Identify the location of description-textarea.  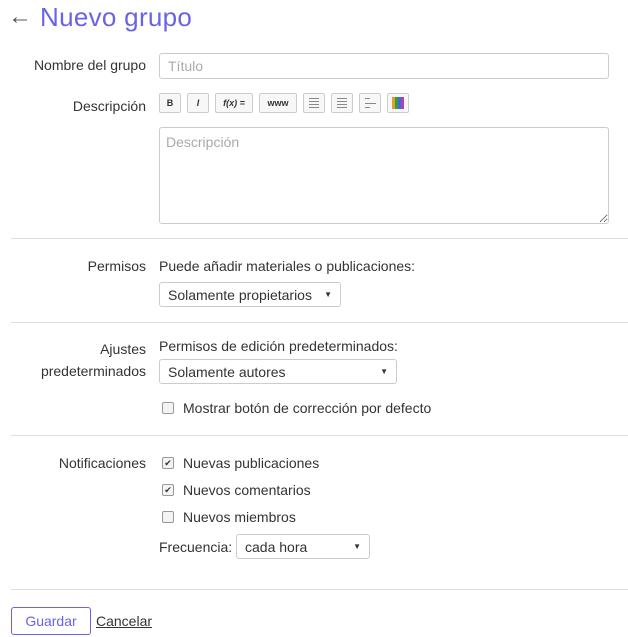
(384, 175).